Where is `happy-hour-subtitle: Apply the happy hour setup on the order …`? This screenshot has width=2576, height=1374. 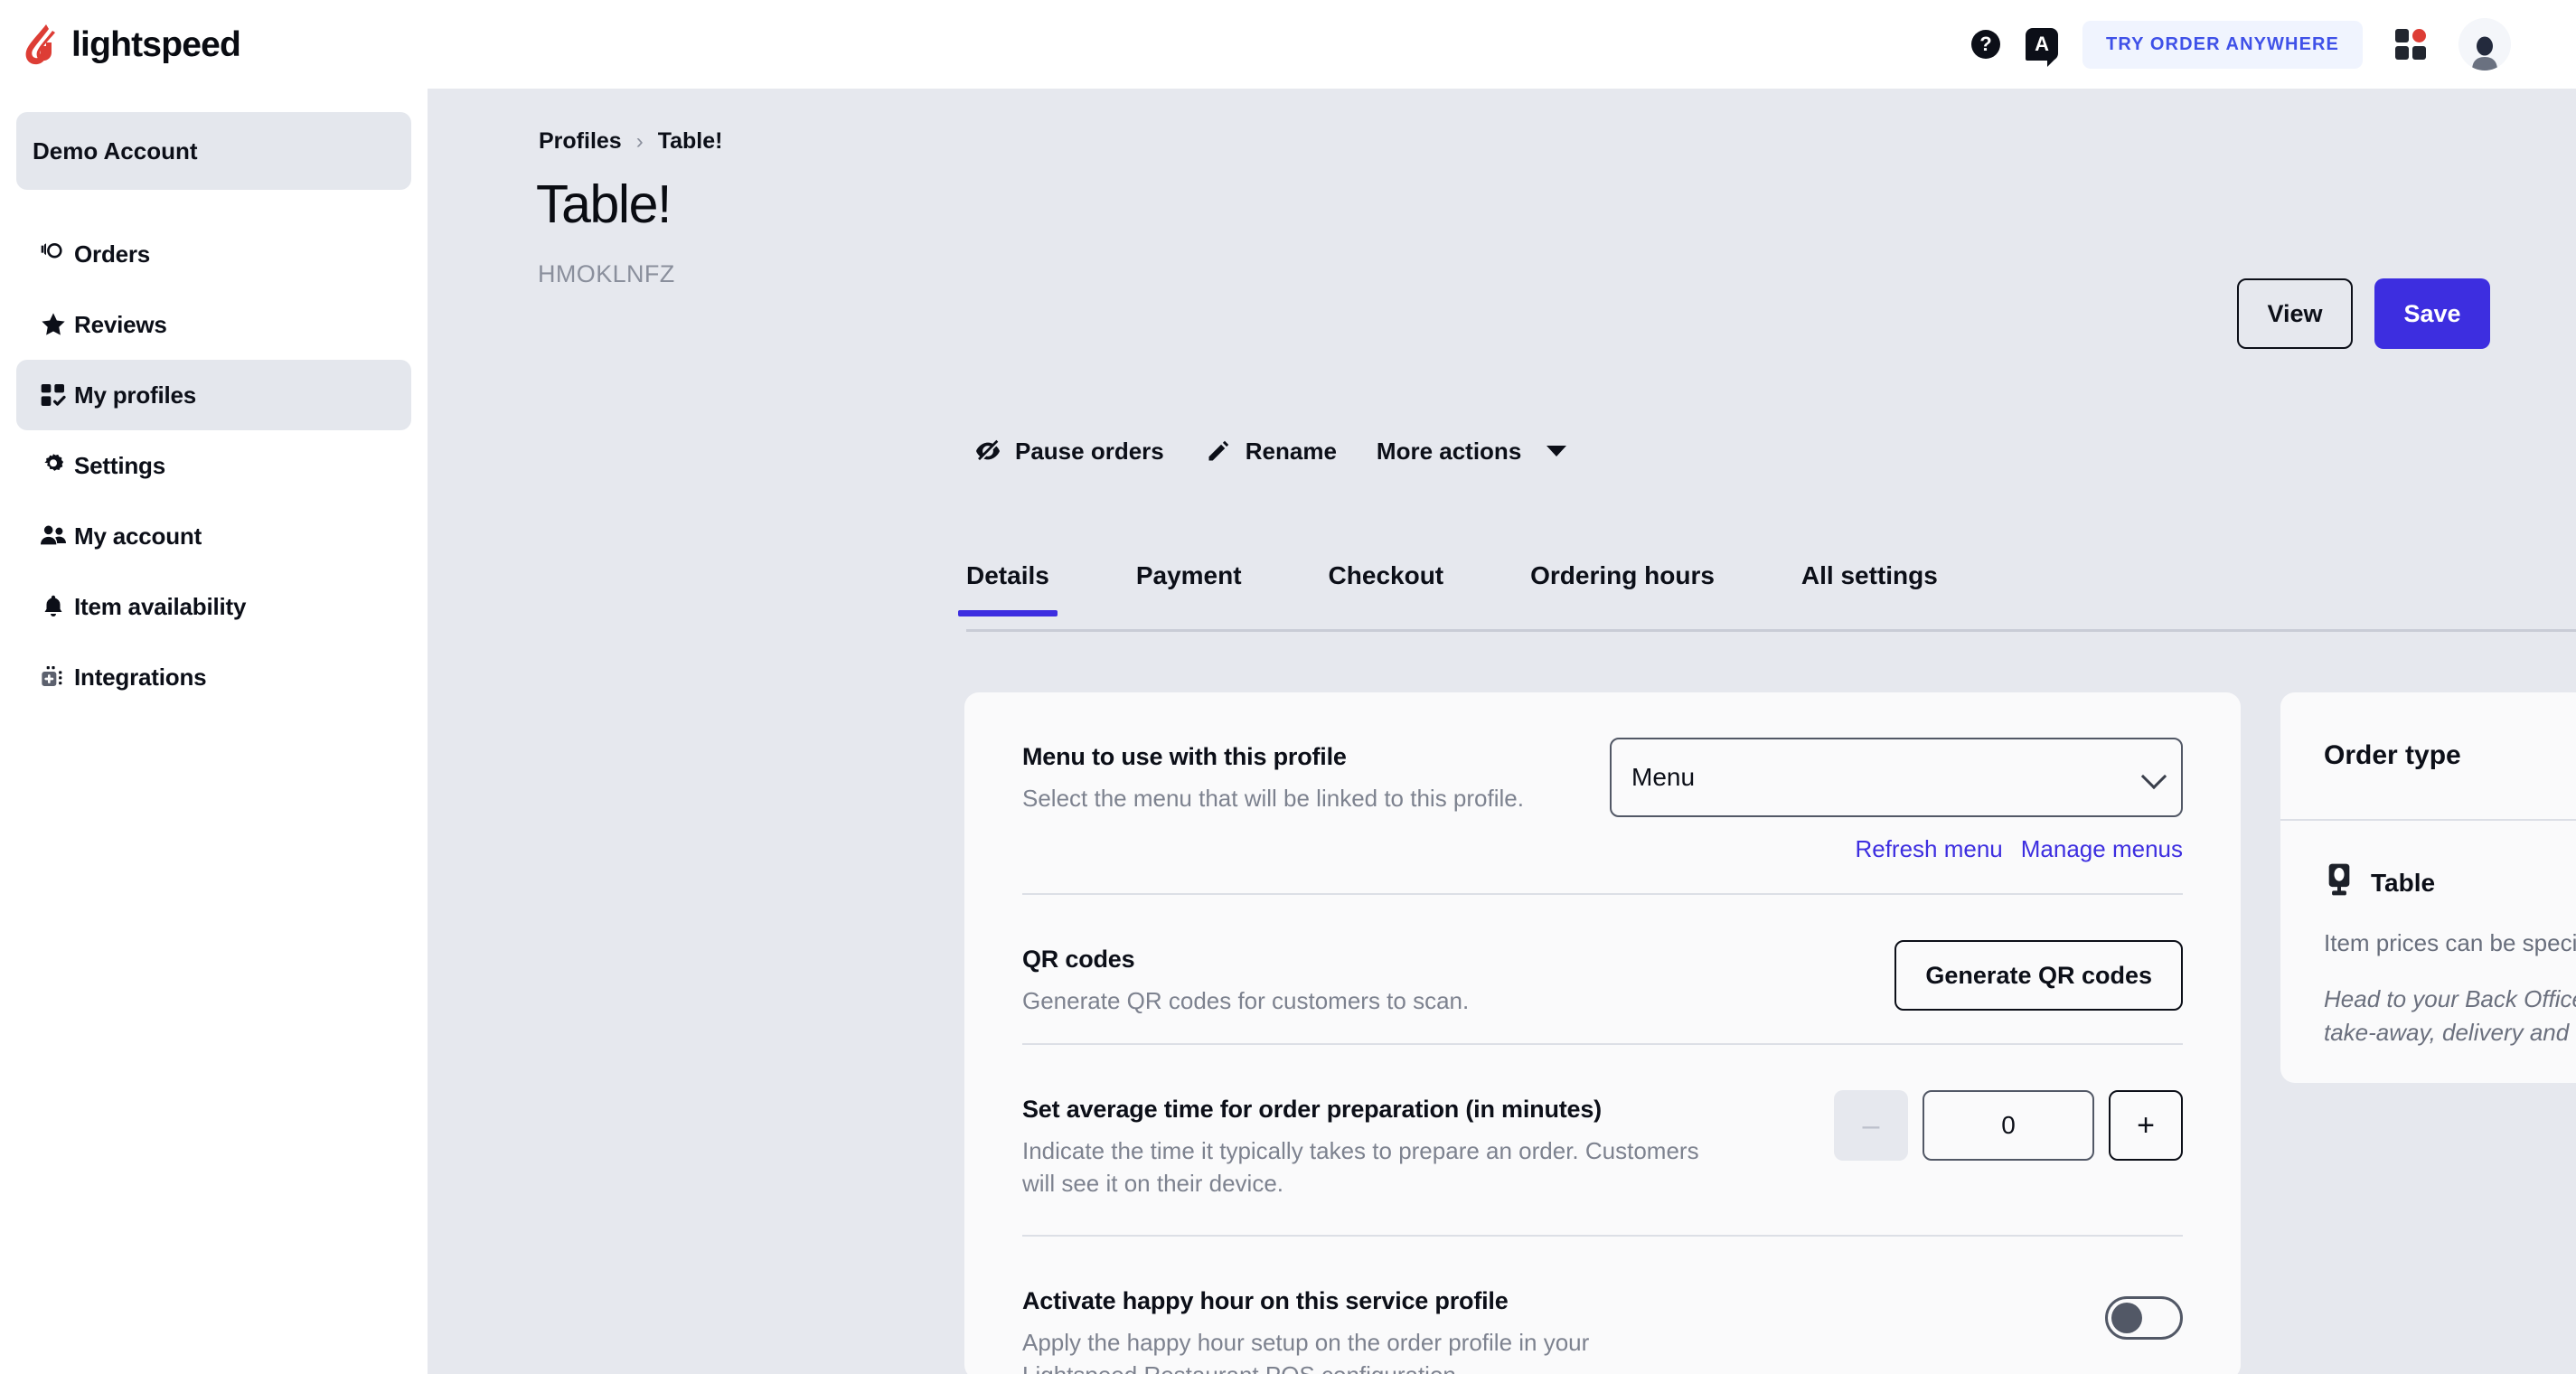 happy-hour-subtitle: Apply the happy hour setup on the order … is located at coordinates (1306, 1352).